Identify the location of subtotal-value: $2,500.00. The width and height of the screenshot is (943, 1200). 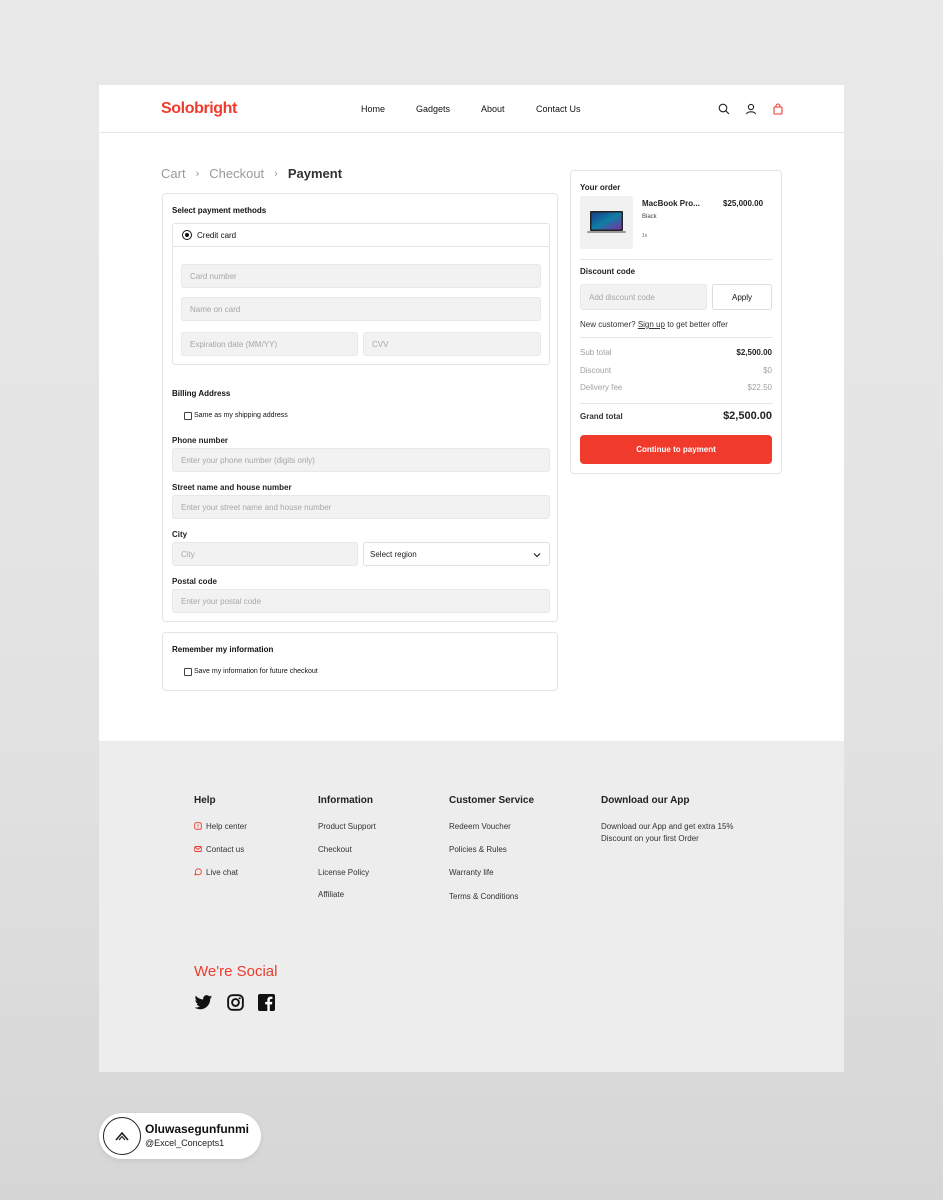
(754, 352).